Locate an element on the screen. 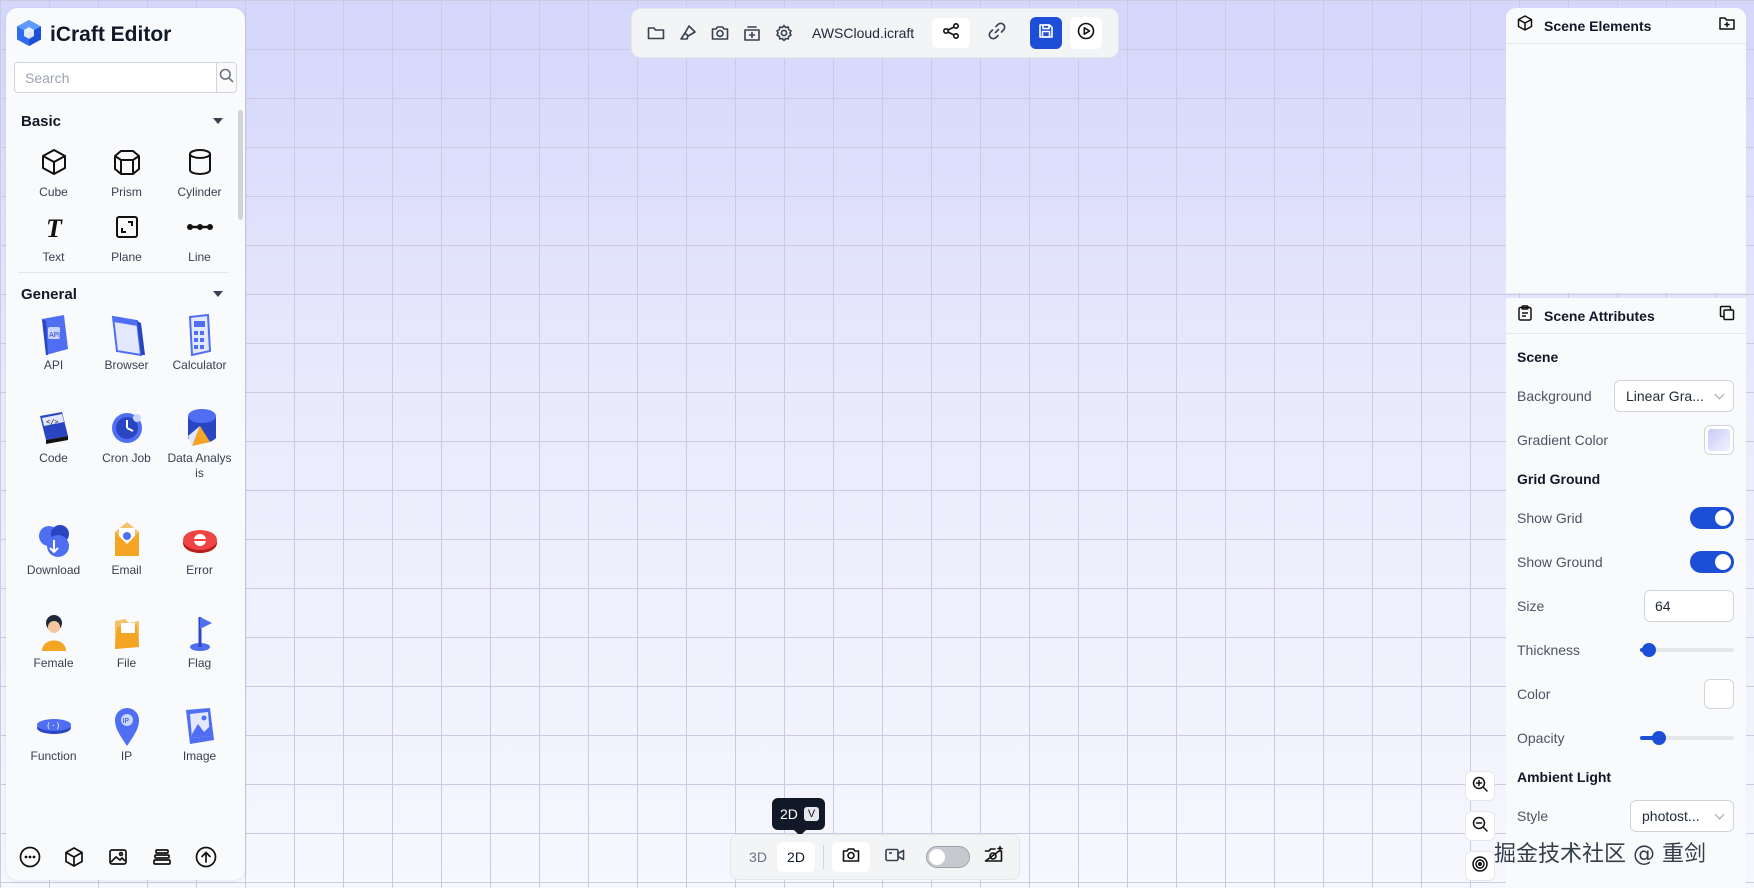 This screenshot has height=888, width=1754. library-item-api: API API is located at coordinates (53, 357).